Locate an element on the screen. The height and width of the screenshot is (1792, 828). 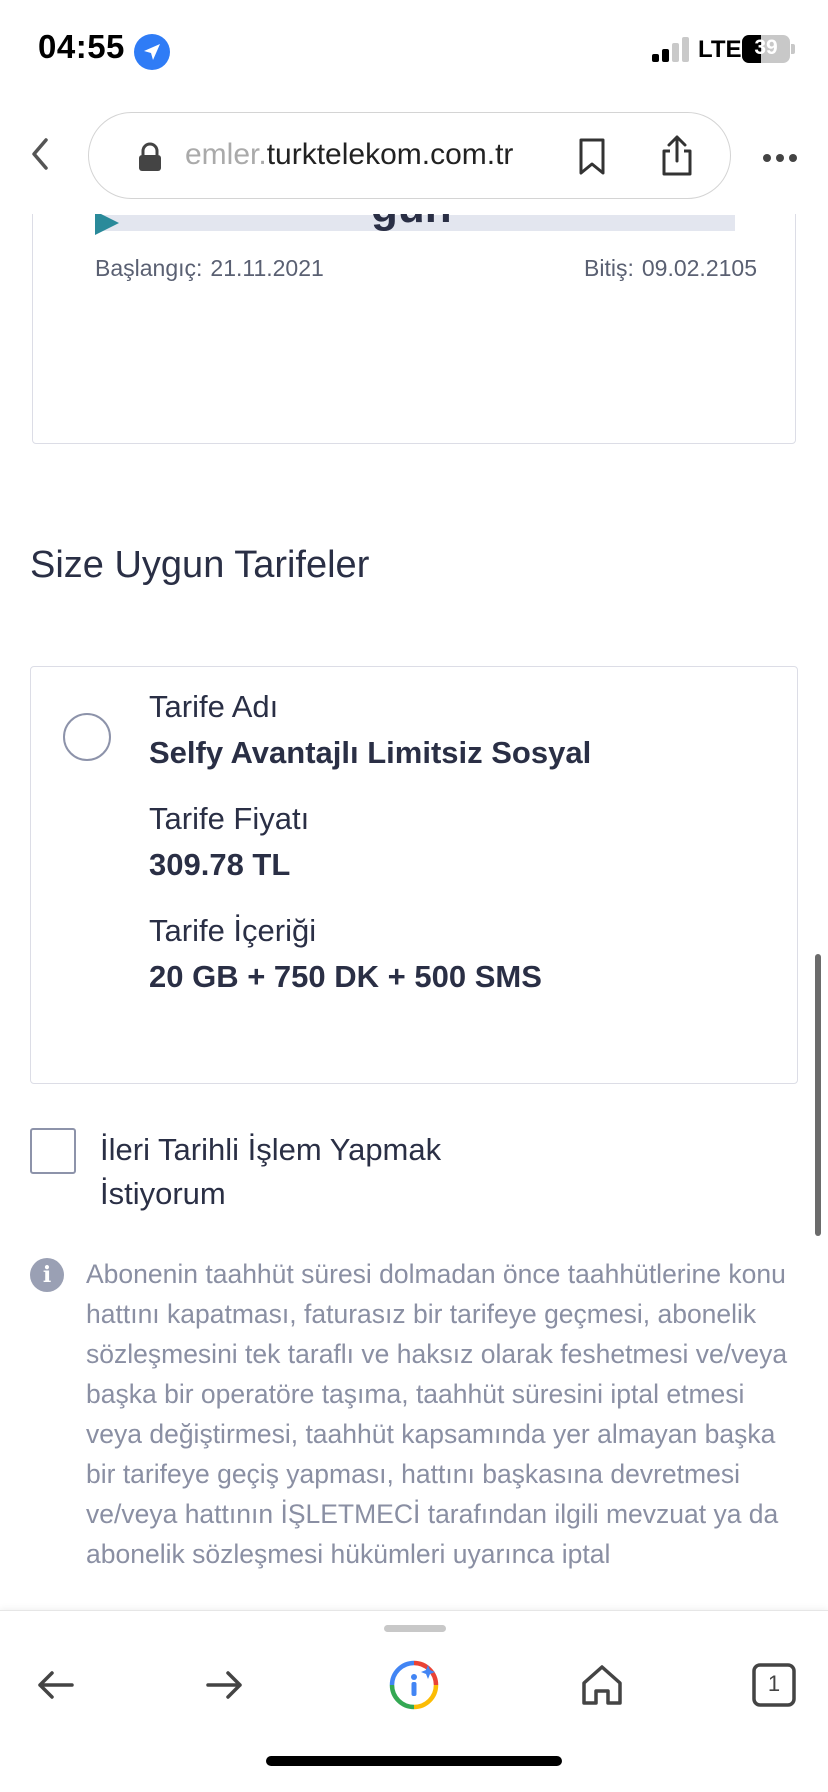
tariff-price-label: Tarife Fiyatı is located at coordinates (229, 818).